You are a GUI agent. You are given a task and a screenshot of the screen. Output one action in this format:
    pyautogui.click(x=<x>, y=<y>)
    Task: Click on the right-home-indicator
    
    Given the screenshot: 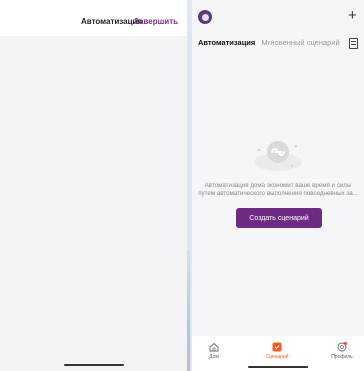 What is the action you would take?
    pyautogui.click(x=278, y=367)
    